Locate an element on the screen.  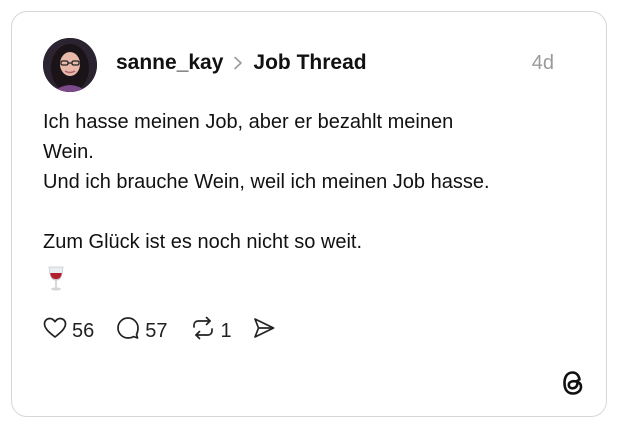
heart-icon is located at coordinates (55, 331).